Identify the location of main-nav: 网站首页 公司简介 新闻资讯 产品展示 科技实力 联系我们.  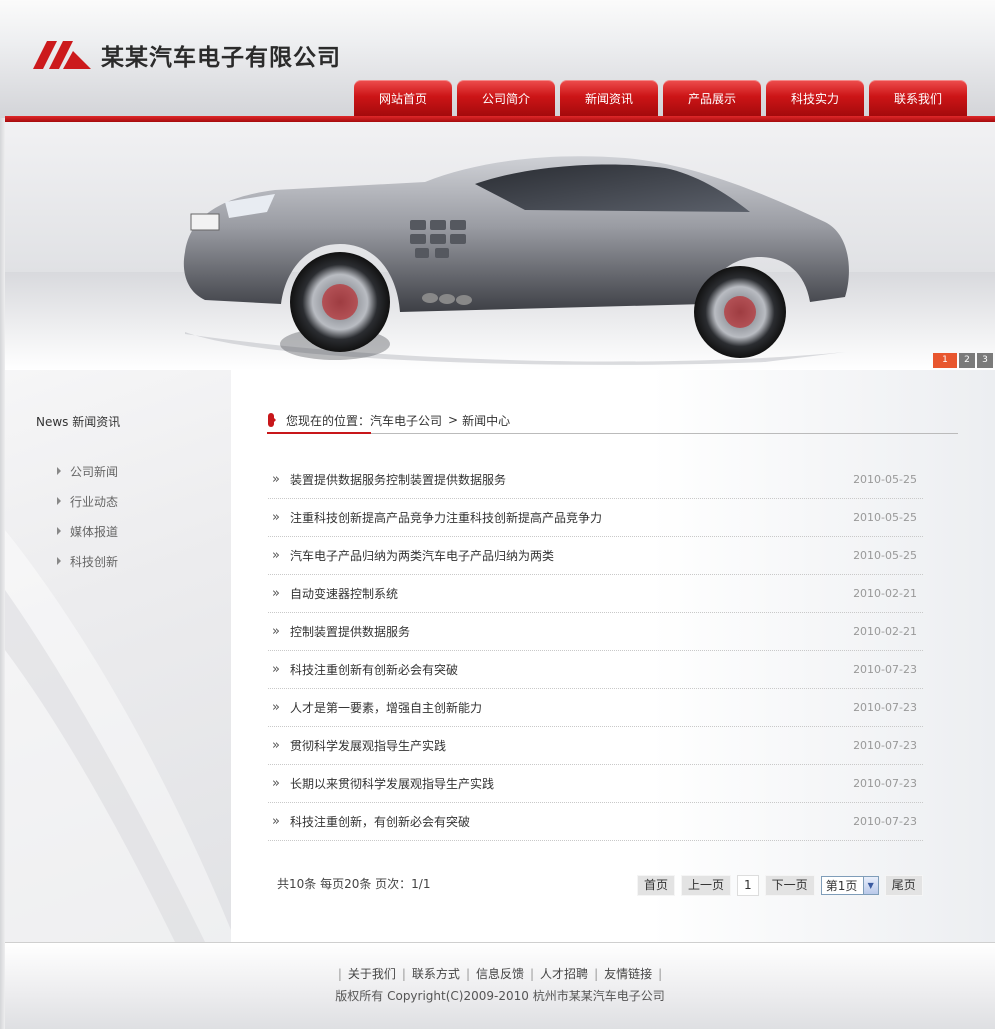
(663, 98).